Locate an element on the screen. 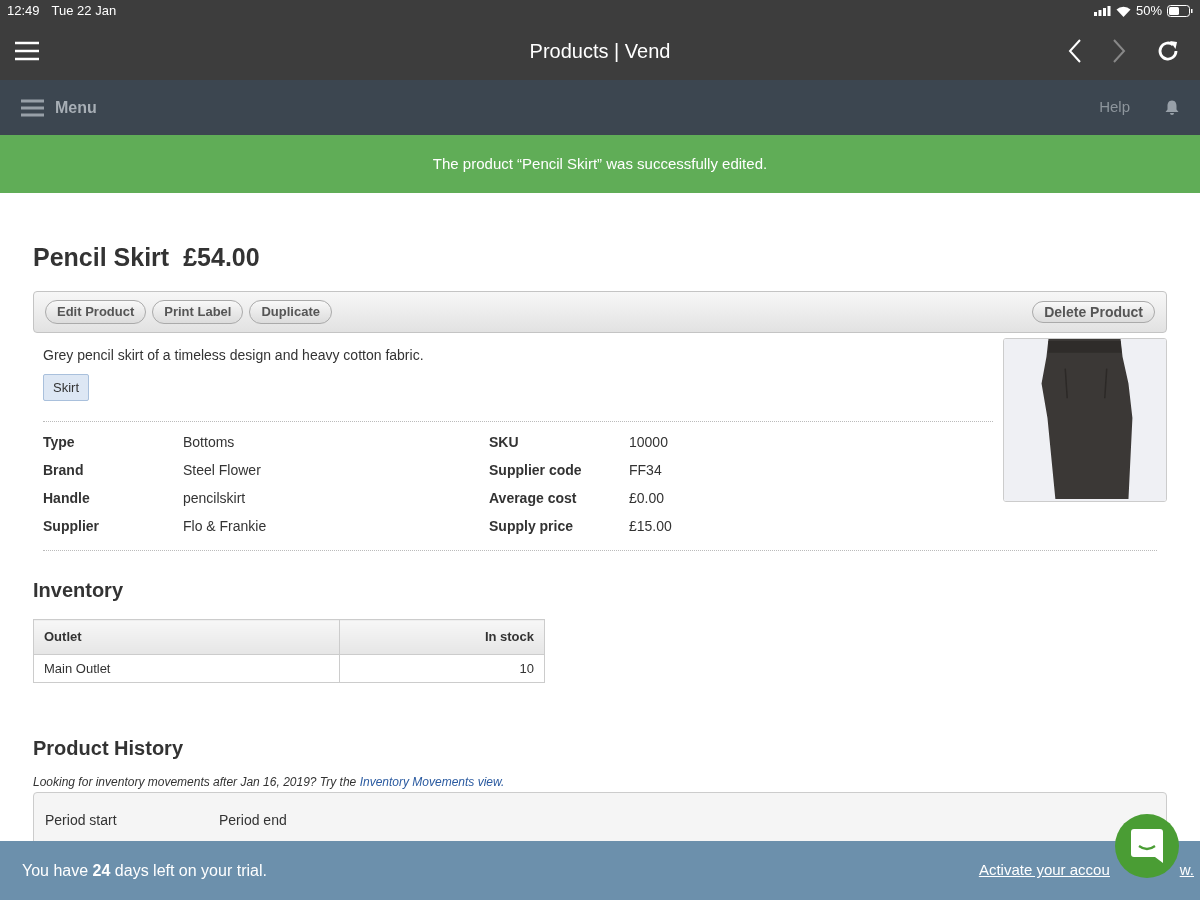 The width and height of the screenshot is (1200, 900). history-column: Period end is located at coordinates (306, 820).